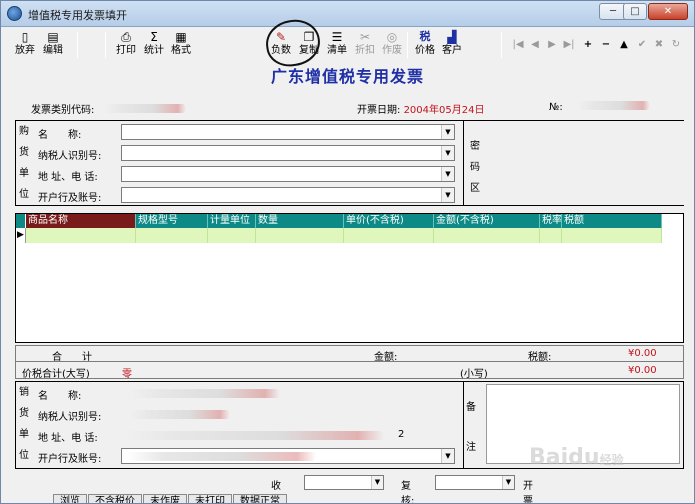  What do you see at coordinates (60, 396) in the screenshot?
I see `seller-name-label: 名 称:` at bounding box center [60, 396].